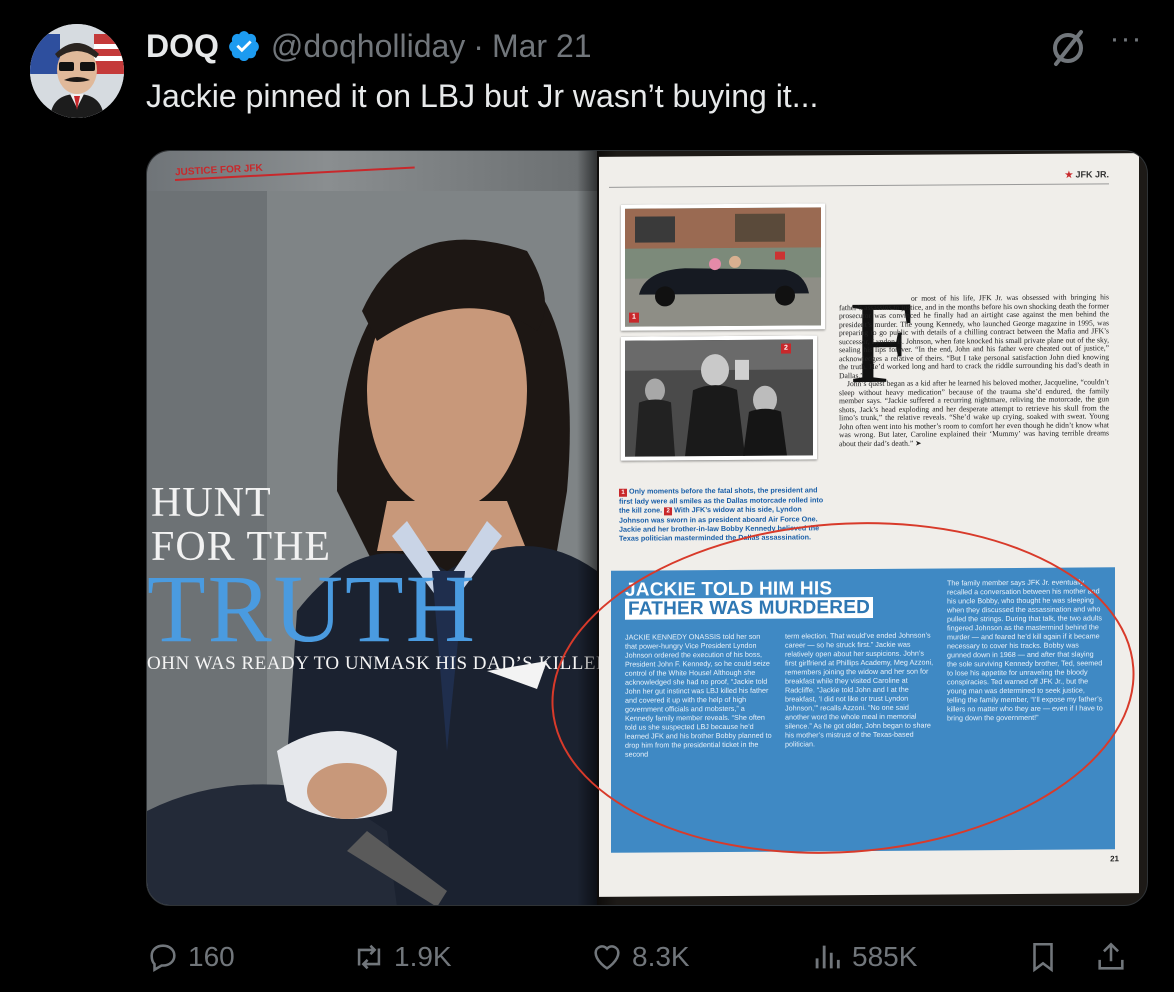 The image size is (1174, 992). Describe the element at coordinates (1068, 48) in the screenshot. I see `grok-icon` at that location.